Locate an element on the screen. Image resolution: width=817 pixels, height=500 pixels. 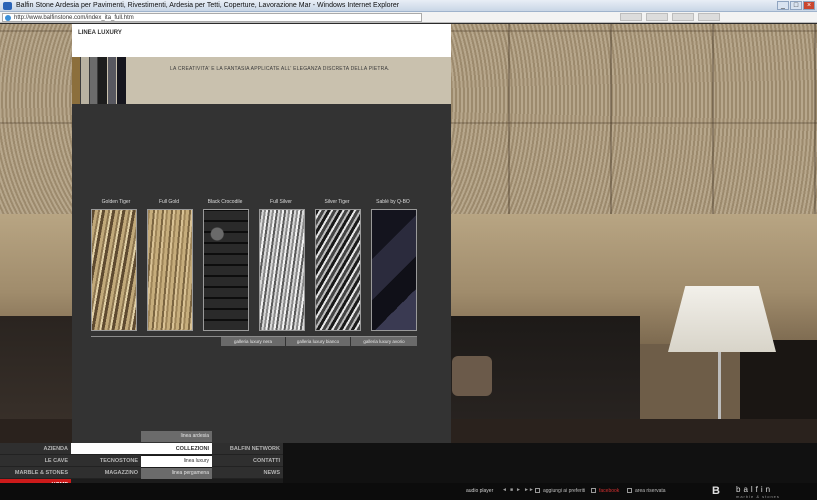
balfin-logo: B balfin marble & stones is located at coordinates (762, 492).